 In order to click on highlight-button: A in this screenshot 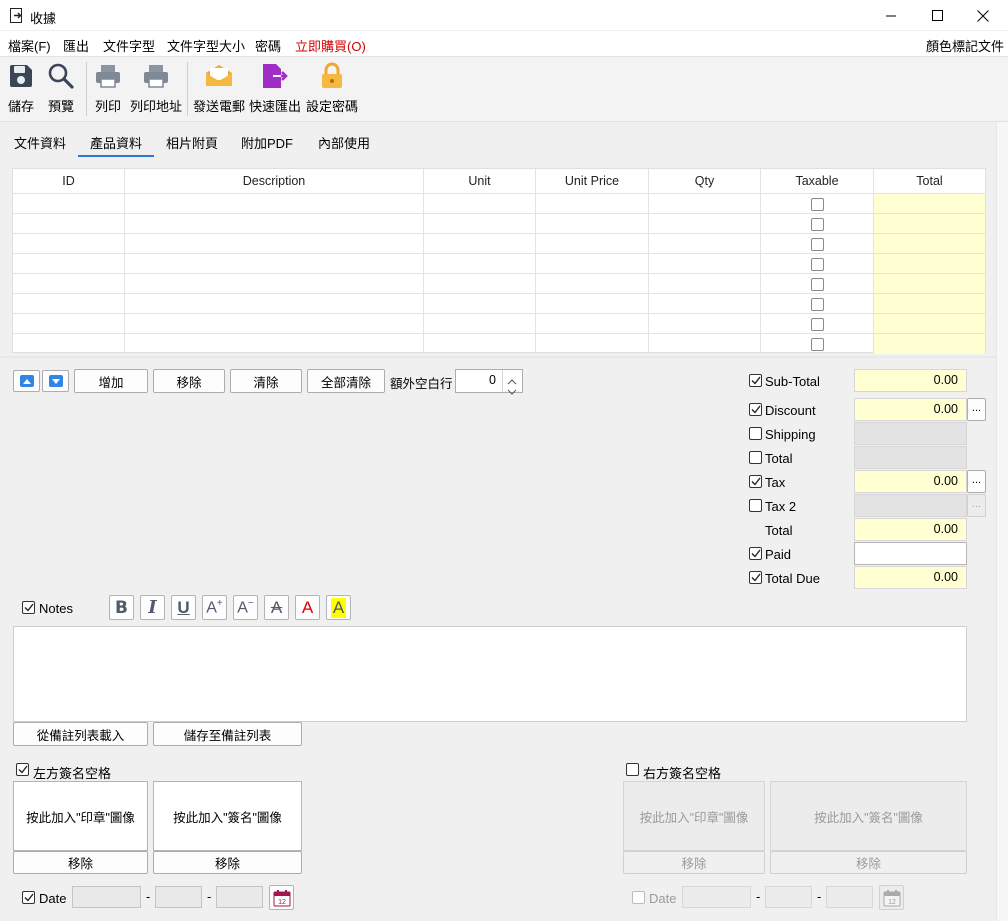, I will do `click(338, 607)`.